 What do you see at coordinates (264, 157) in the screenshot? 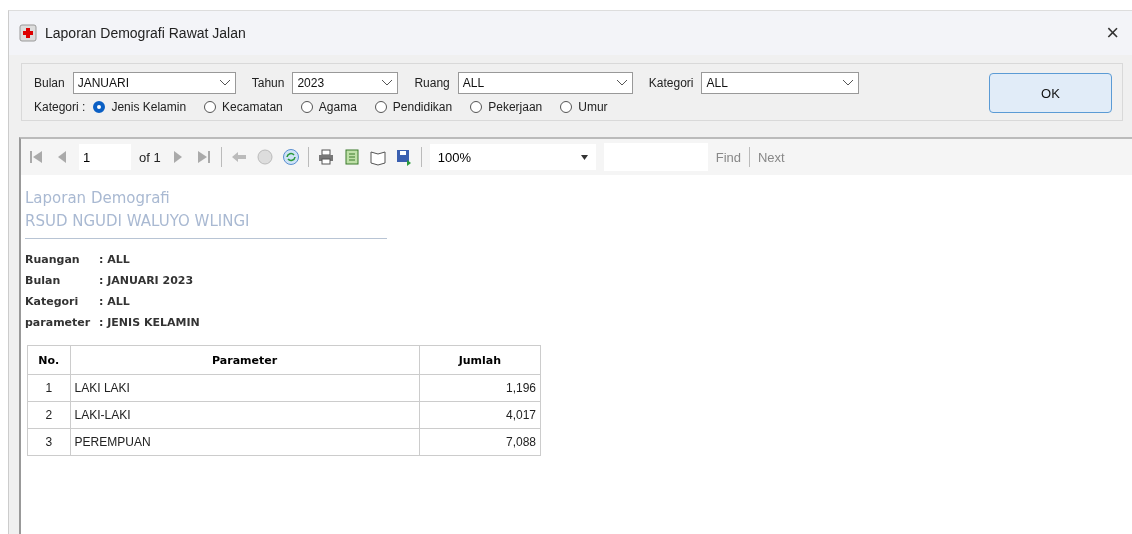
I see `stop-icon` at bounding box center [264, 157].